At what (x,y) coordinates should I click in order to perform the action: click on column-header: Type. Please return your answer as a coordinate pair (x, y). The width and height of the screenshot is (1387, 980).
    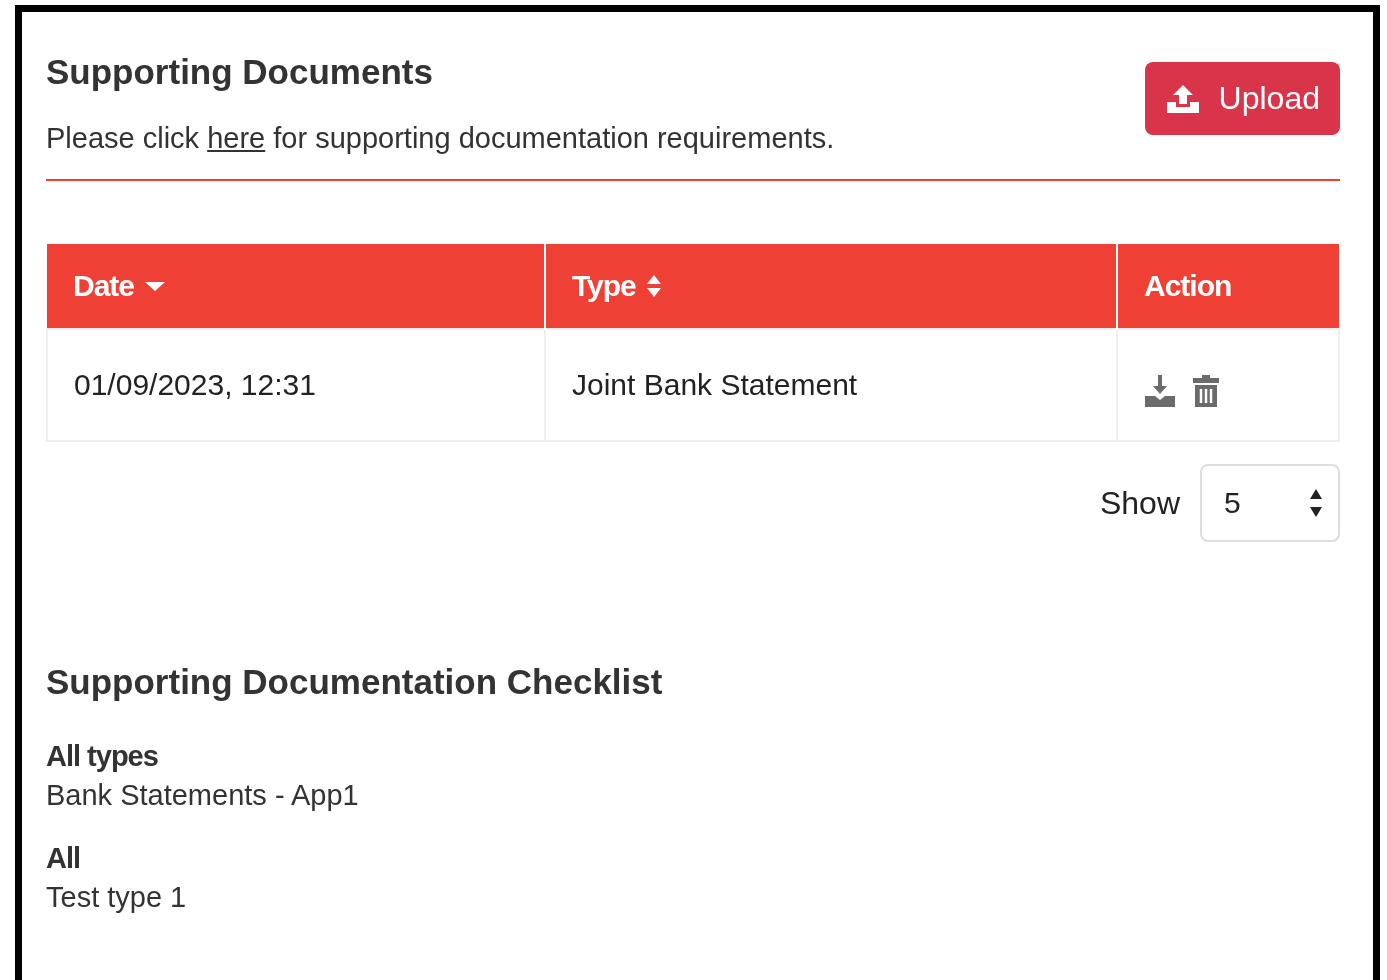
    Looking at the image, I should click on (831, 286).